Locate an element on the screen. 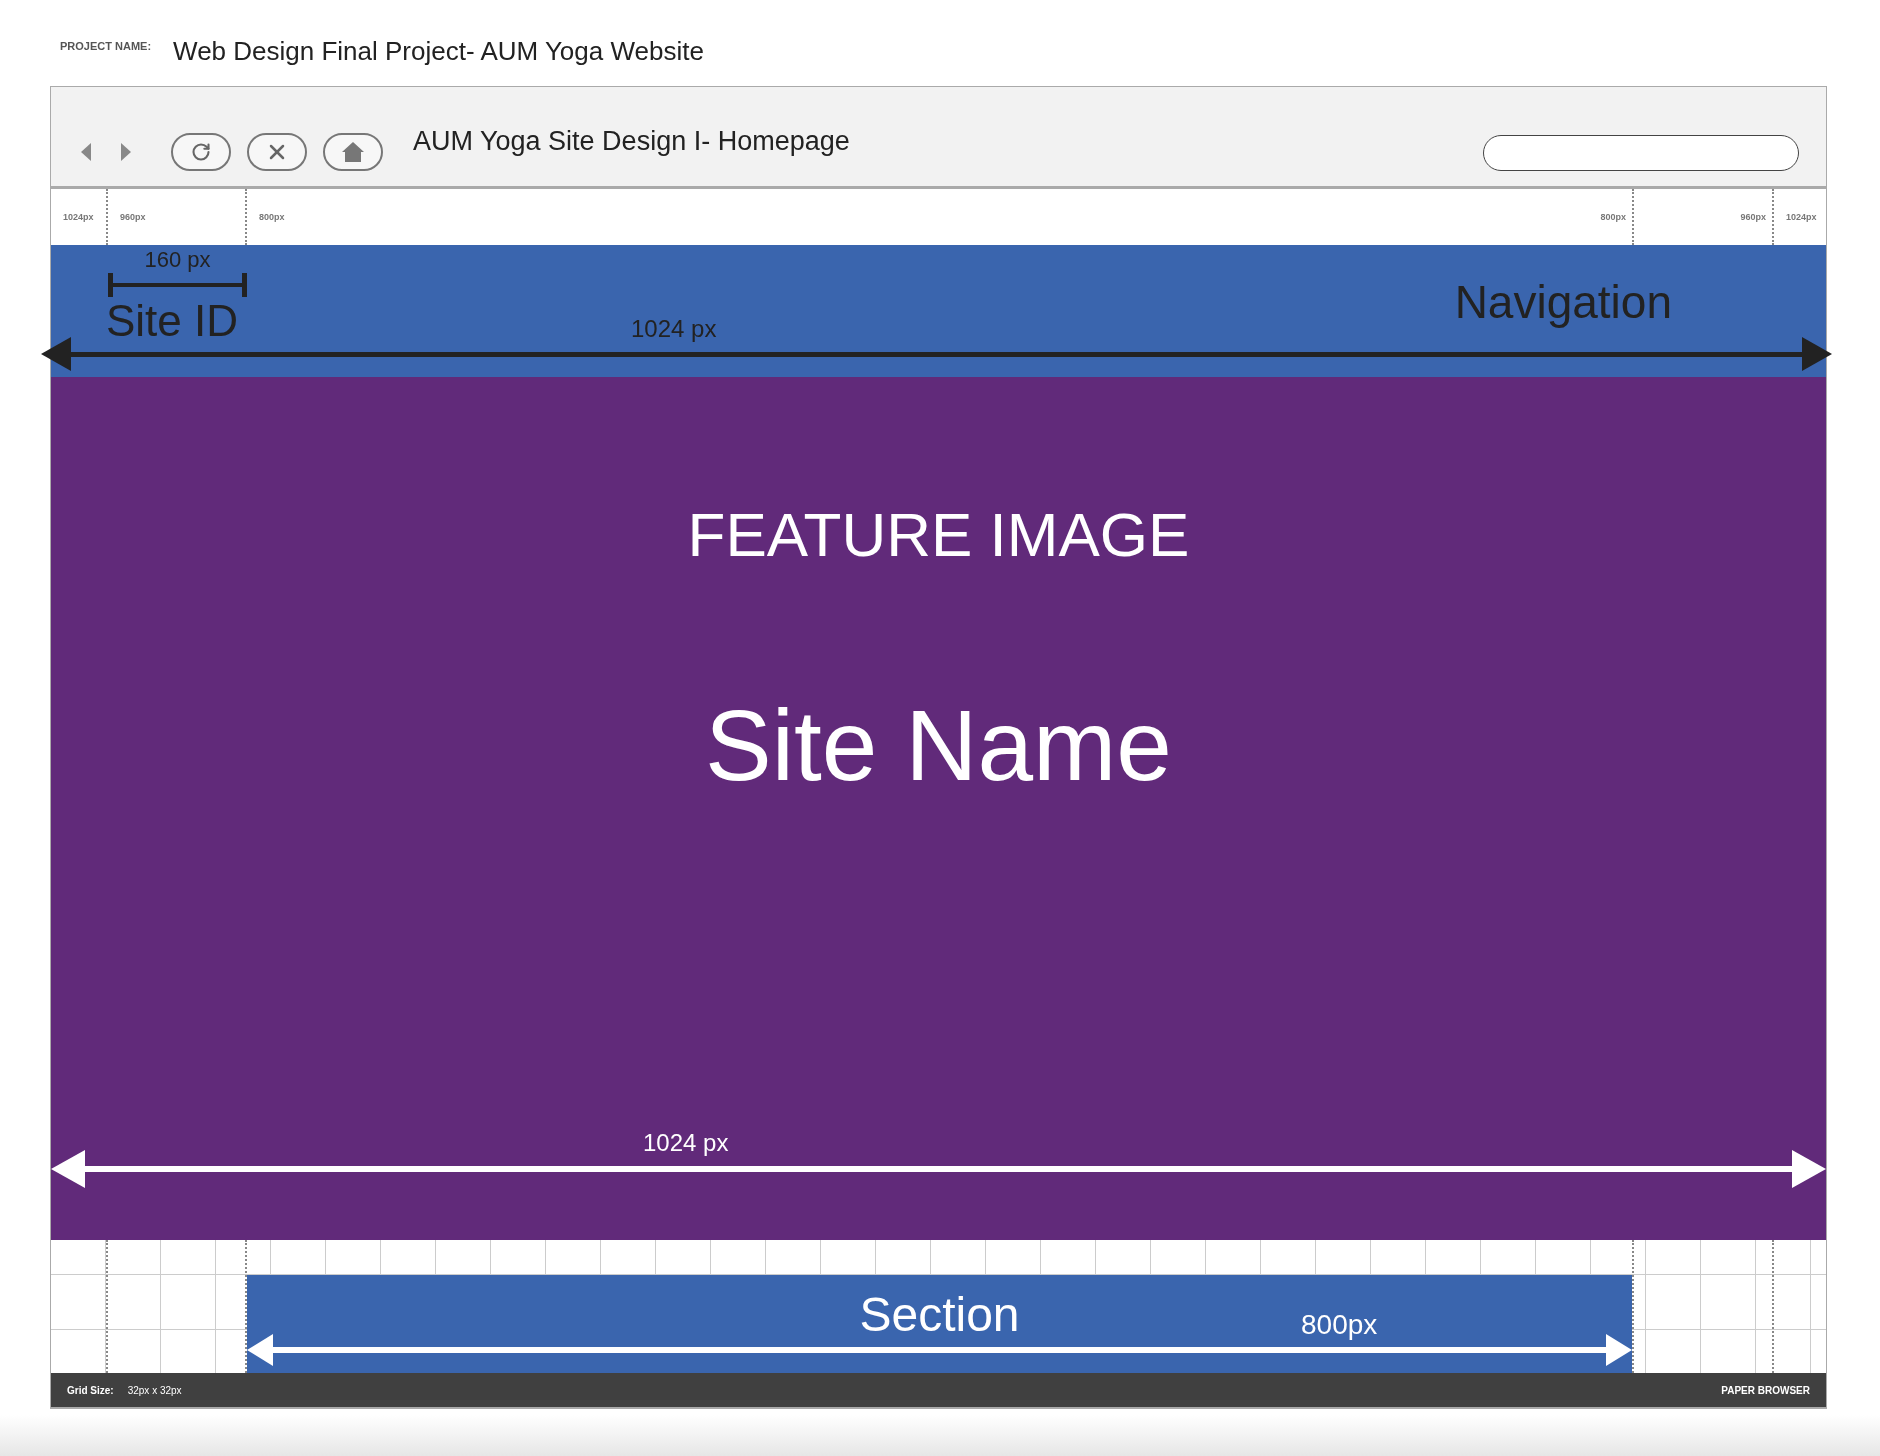 The width and height of the screenshot is (1880, 1456). page-title: AUM Yoga Site Design I- Homepage is located at coordinates (632, 141).